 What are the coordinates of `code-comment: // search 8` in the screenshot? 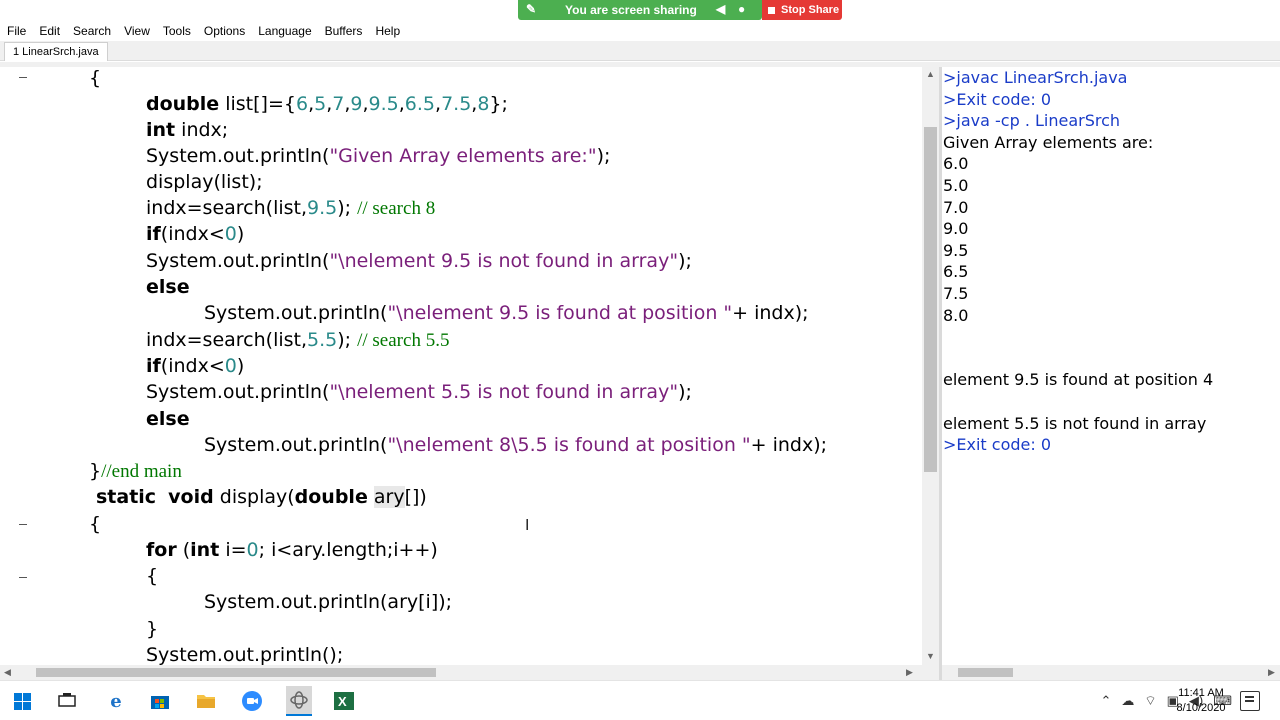 It's located at (396, 208).